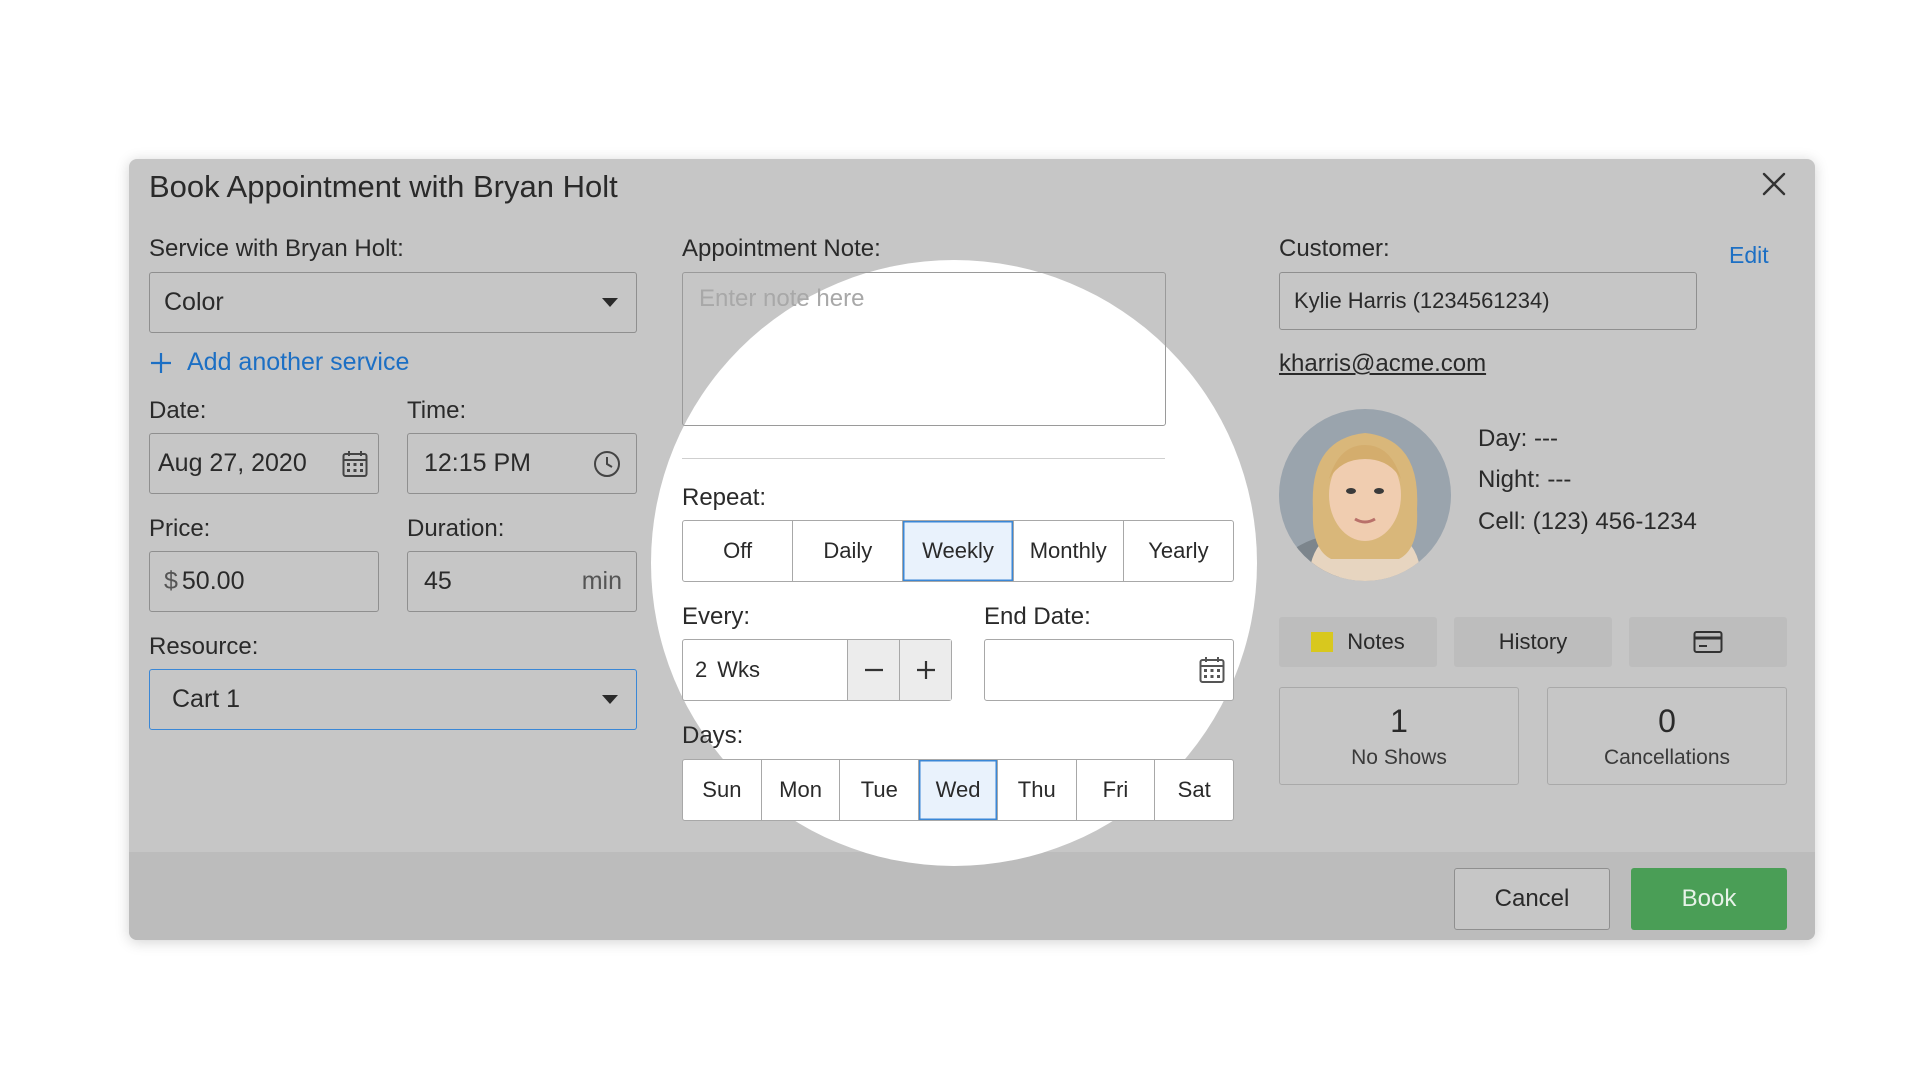  Describe the element at coordinates (213, 581) in the screenshot. I see `price-value: 50.00` at that location.